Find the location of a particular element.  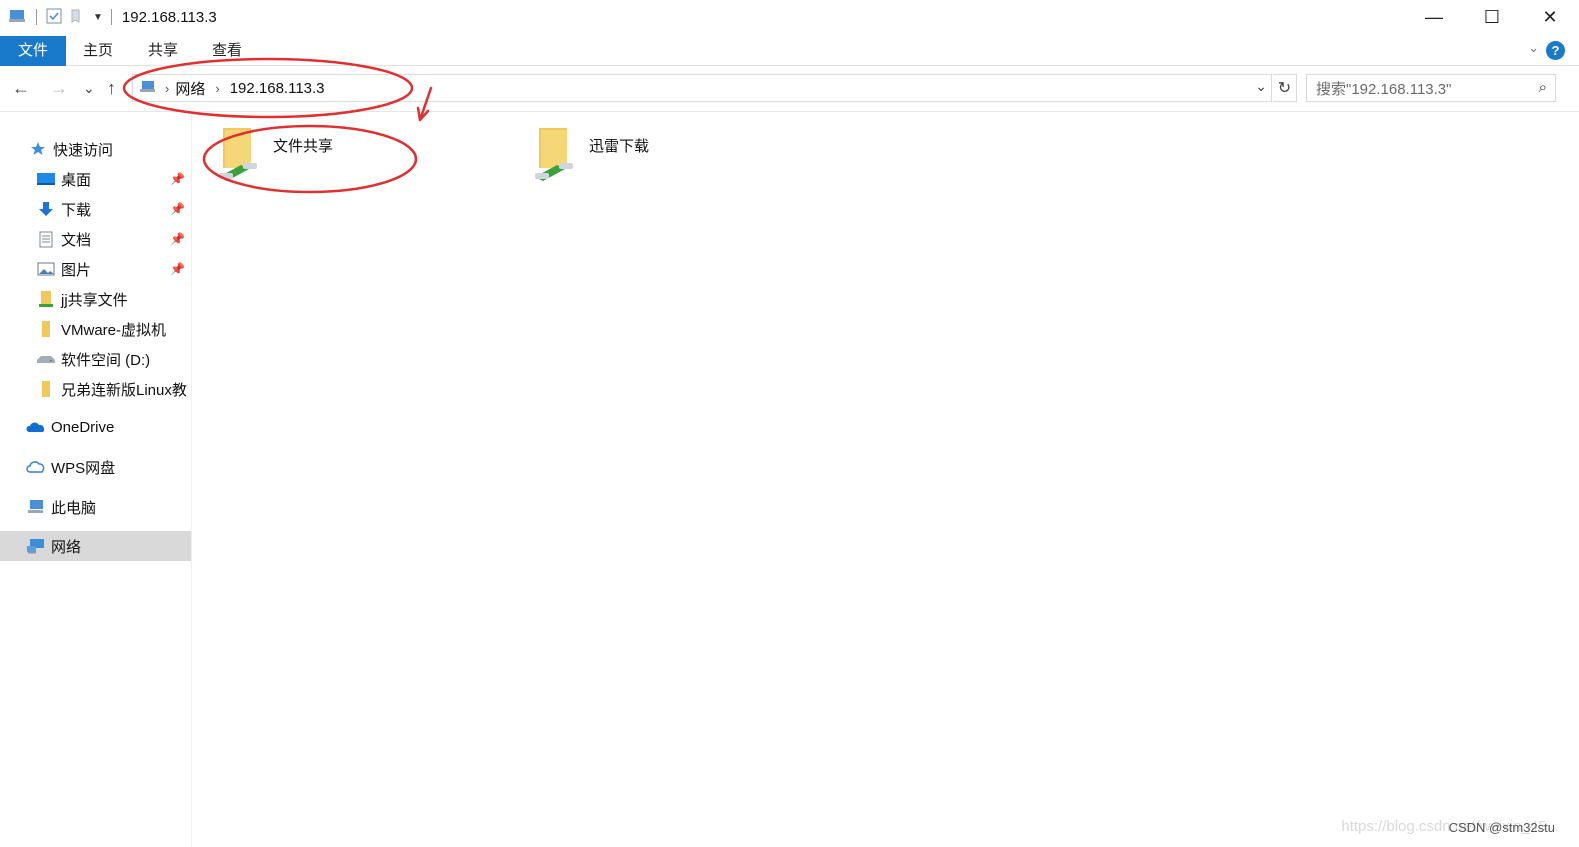

list-item-xunlei-download: 迅雷下载 is located at coordinates (590, 156).